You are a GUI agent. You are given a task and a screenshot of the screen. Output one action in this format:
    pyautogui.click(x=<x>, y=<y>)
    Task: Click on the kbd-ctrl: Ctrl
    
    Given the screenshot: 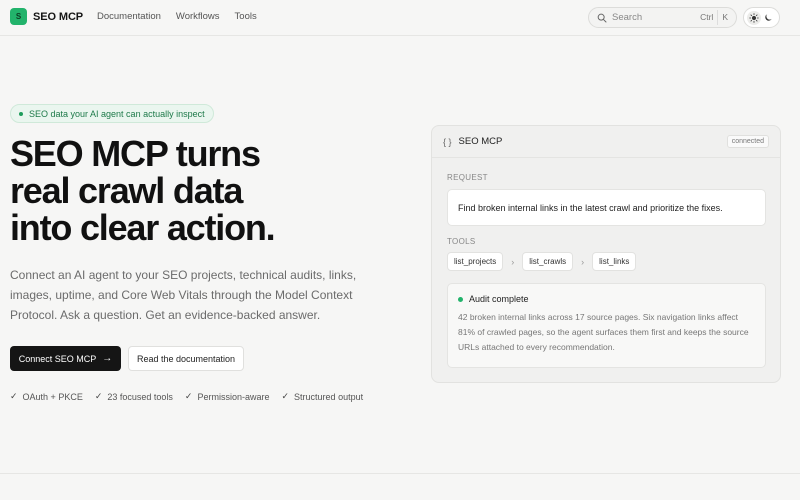 What is the action you would take?
    pyautogui.click(x=707, y=17)
    